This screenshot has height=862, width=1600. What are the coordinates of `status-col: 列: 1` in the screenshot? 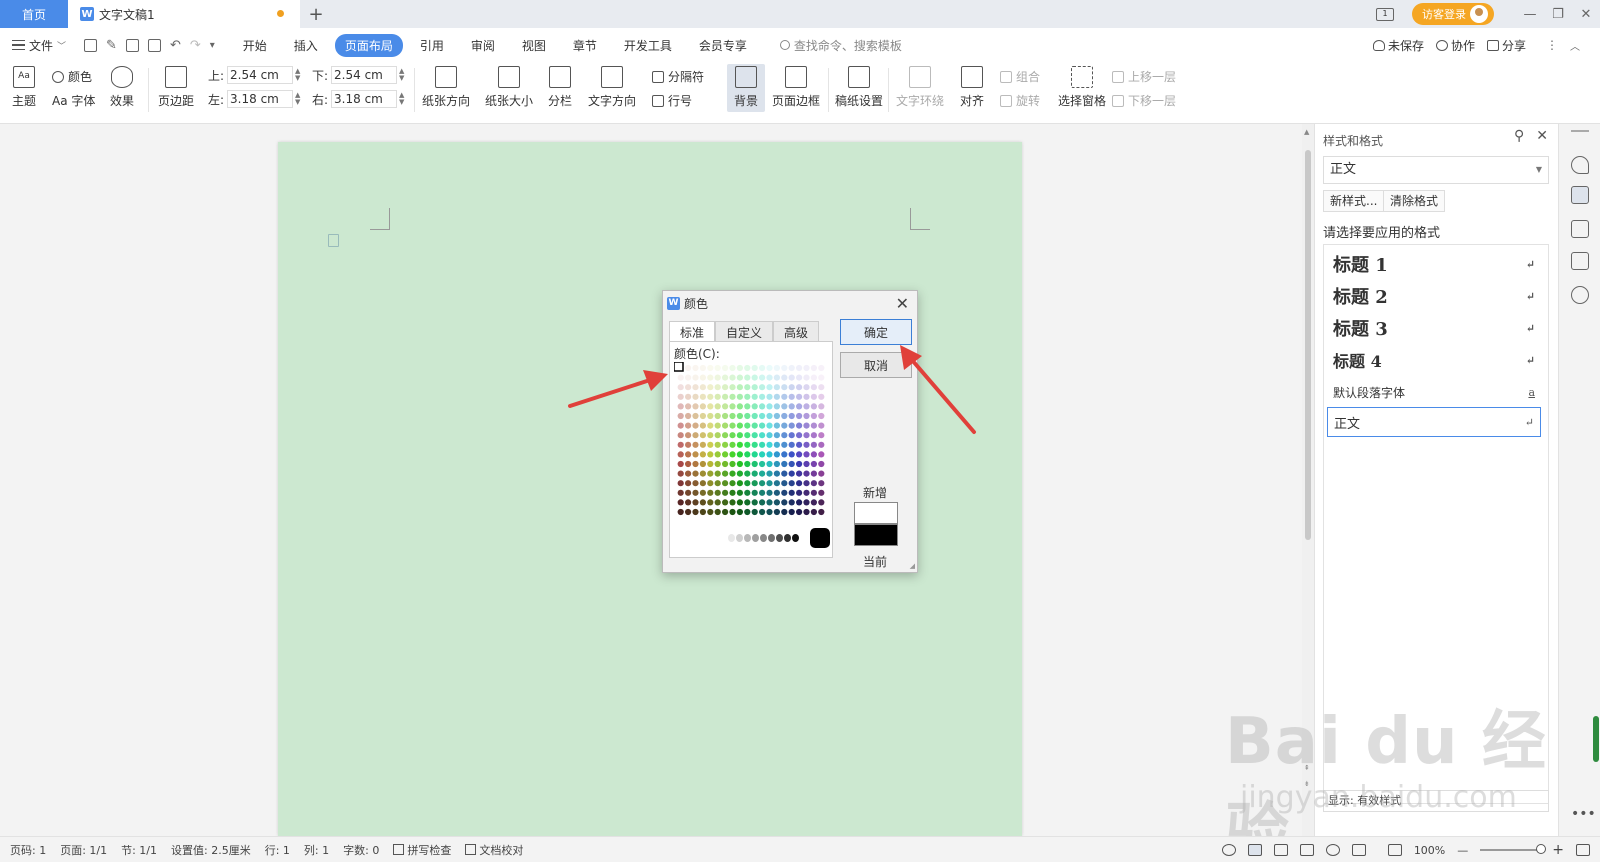 It's located at (316, 850).